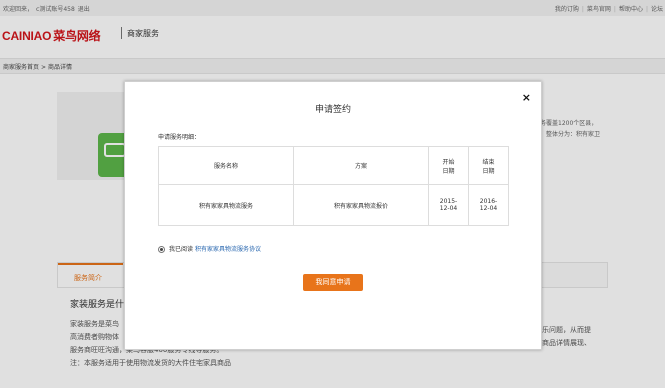 Image resolution: width=665 pixels, height=388 pixels. I want to click on column-header: 方案, so click(361, 165).